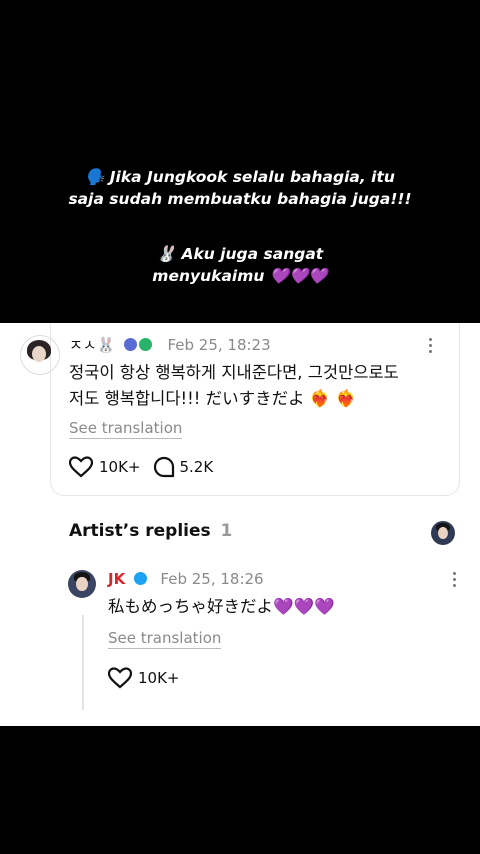 This screenshot has height=854, width=480. Describe the element at coordinates (141, 578) in the screenshot. I see `verified-check-icon` at that location.